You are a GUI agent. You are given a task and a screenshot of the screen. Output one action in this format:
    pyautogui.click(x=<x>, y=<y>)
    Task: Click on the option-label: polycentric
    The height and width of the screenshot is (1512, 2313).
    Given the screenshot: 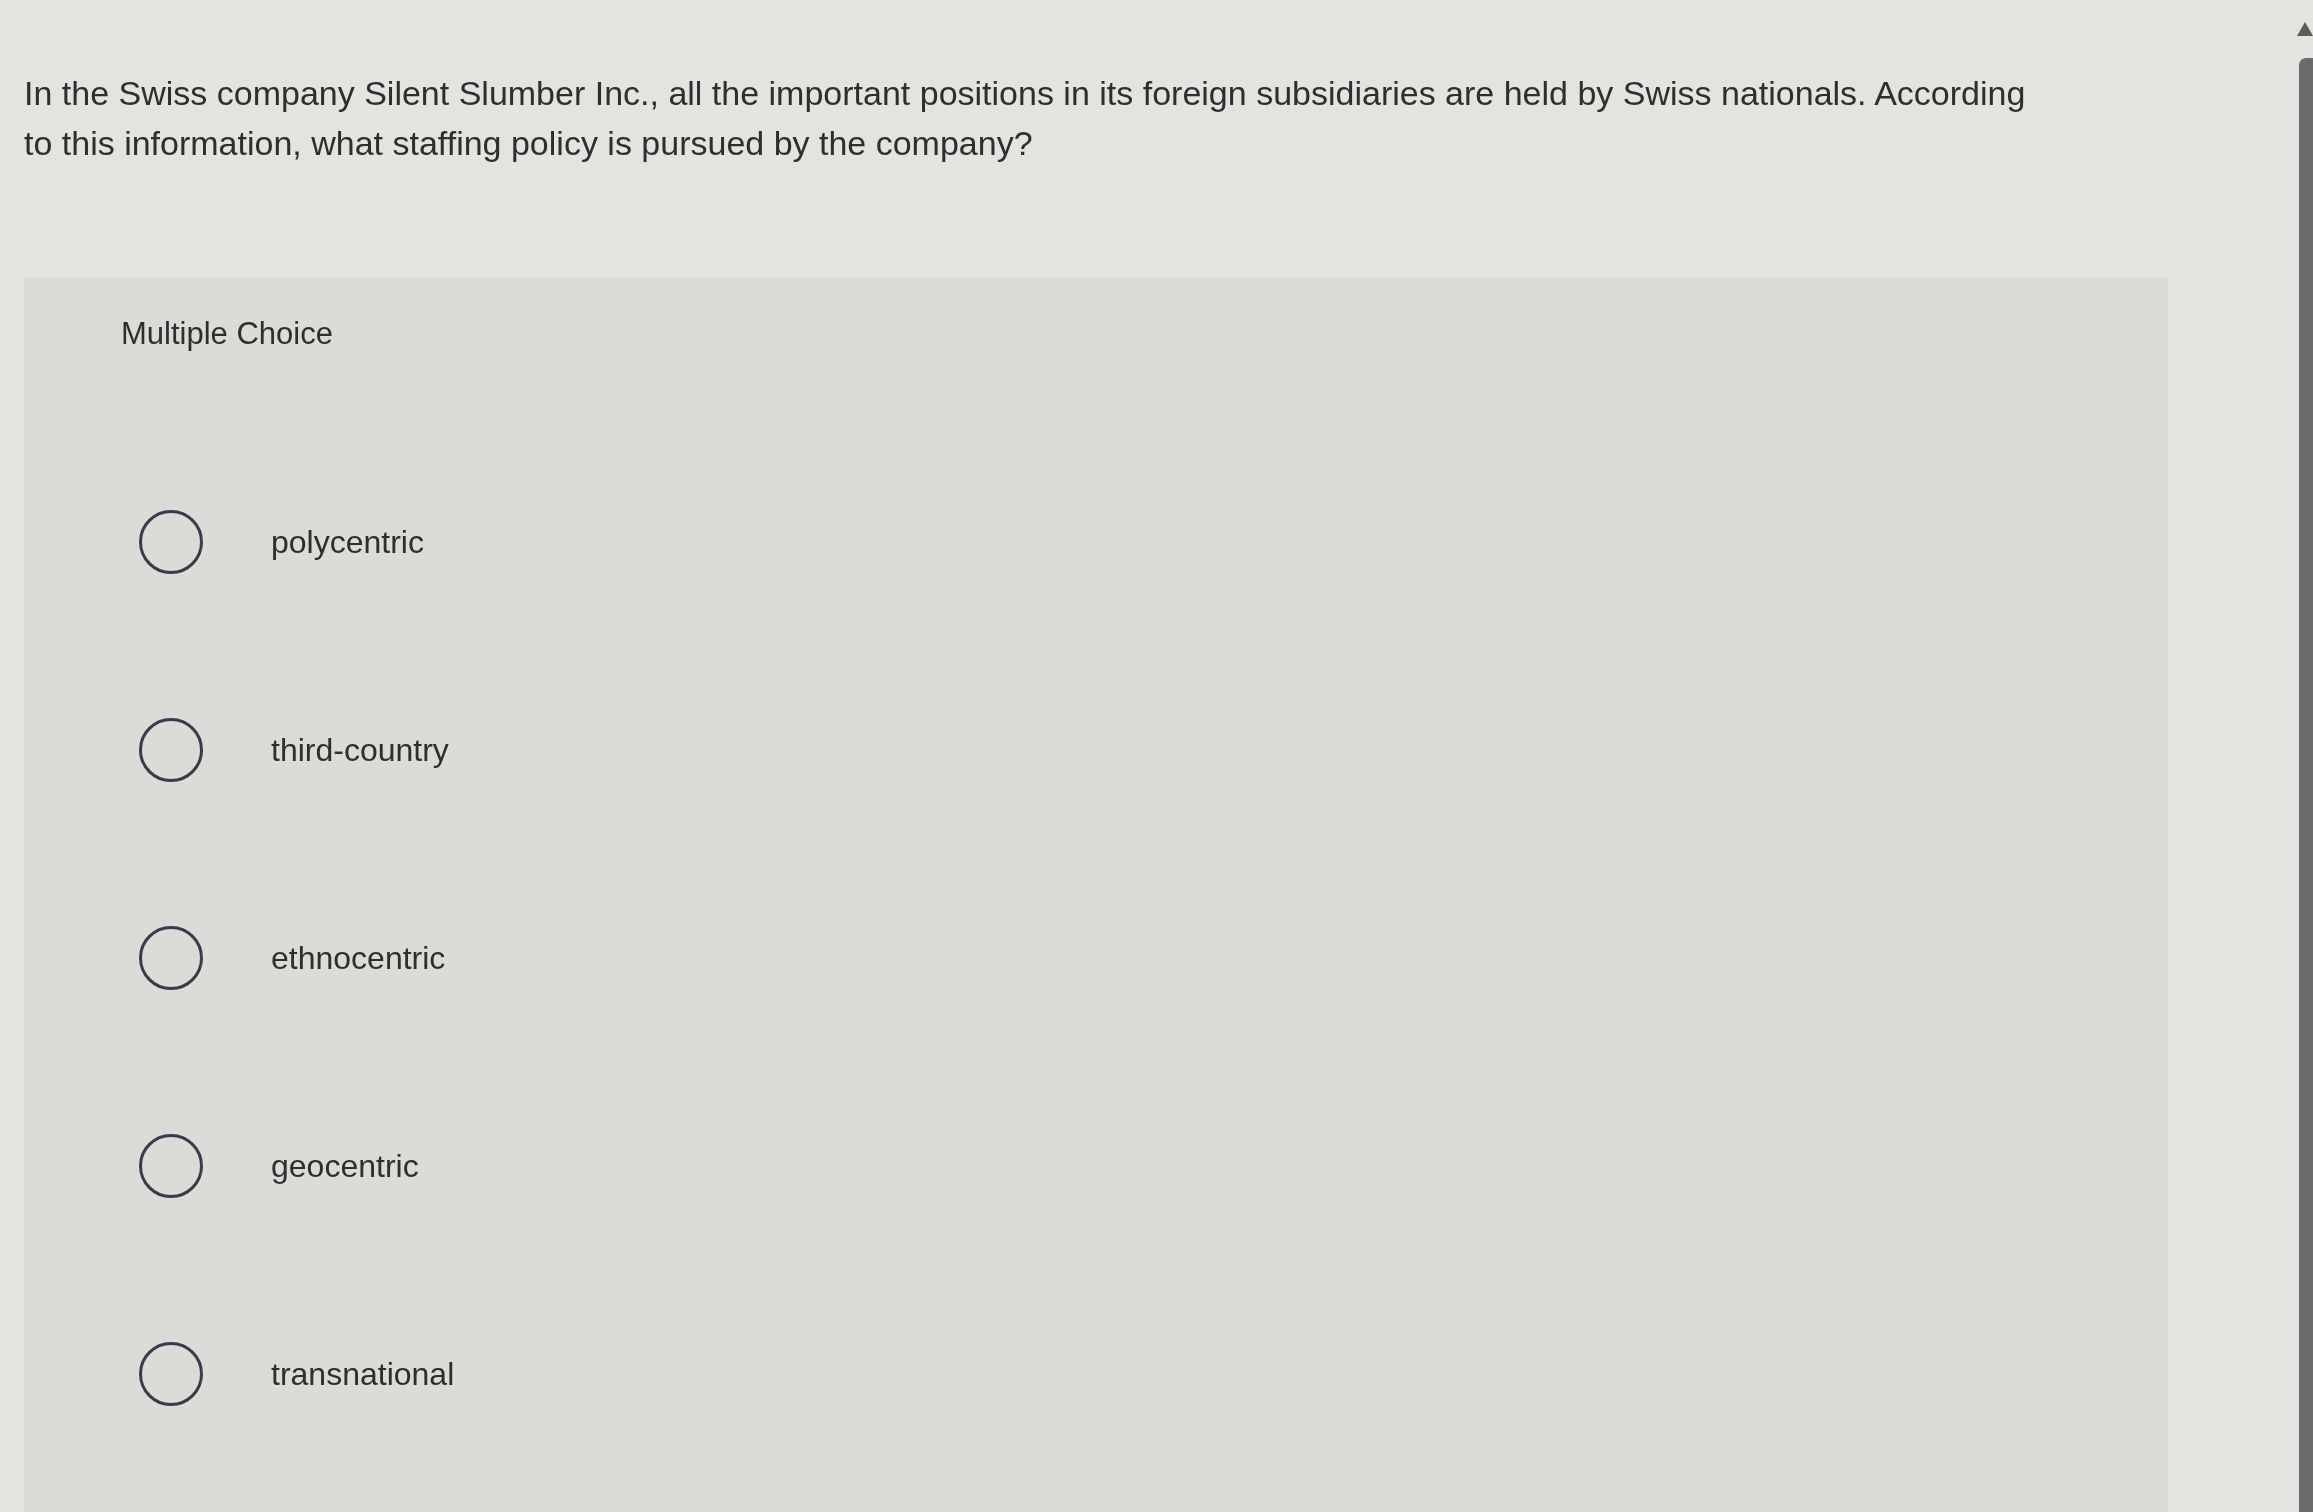 What is the action you would take?
    pyautogui.click(x=347, y=542)
    